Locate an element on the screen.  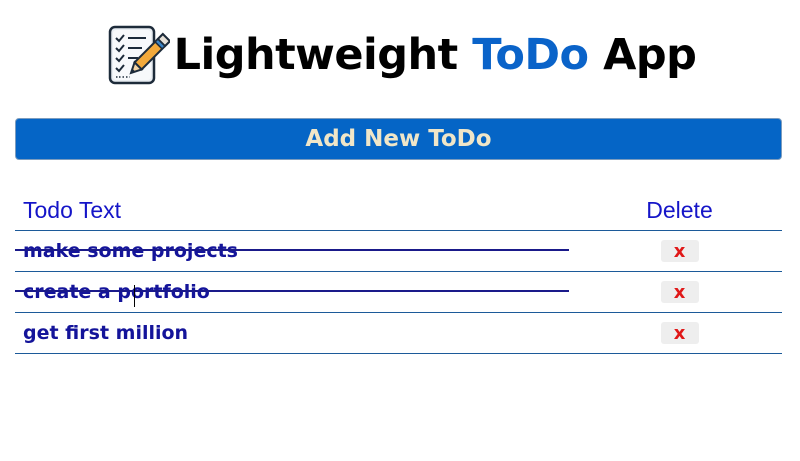
title-part1: Lightweight is located at coordinates (323, 55).